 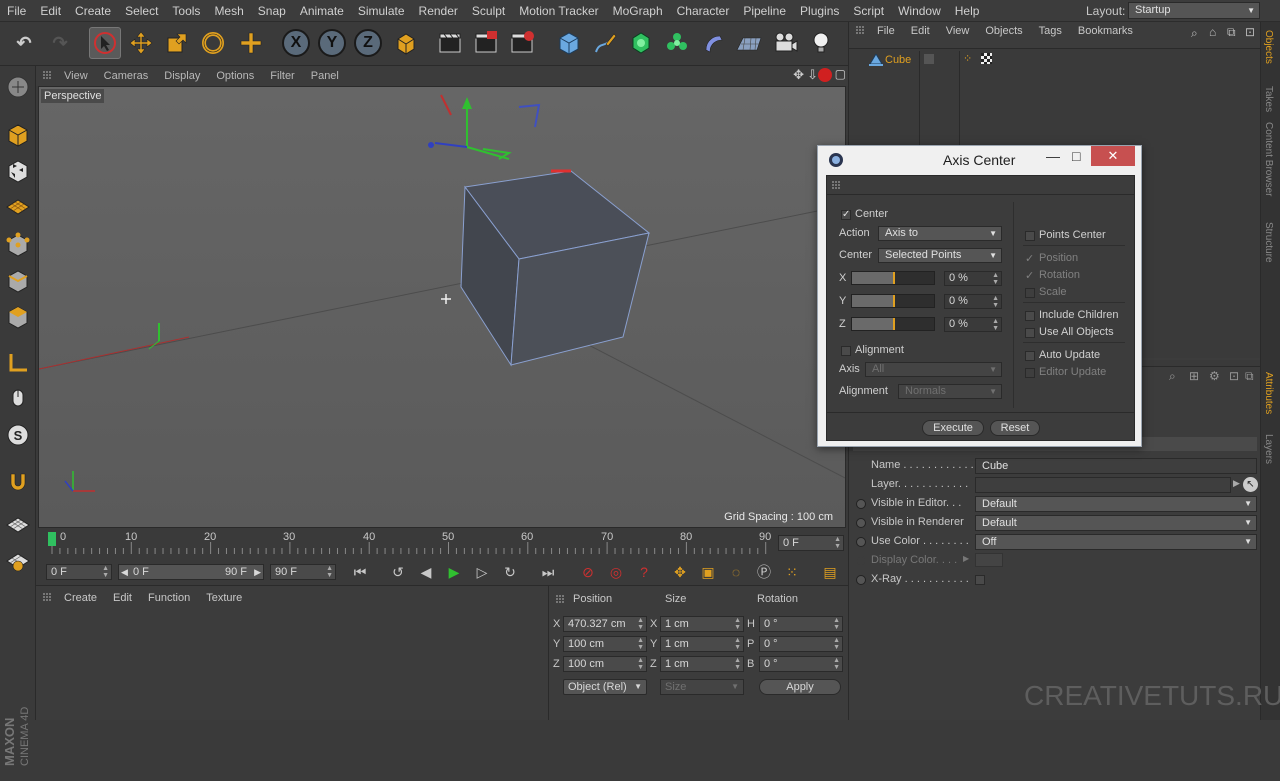 What do you see at coordinates (616, 572) in the screenshot?
I see `autokey-icon: ◎` at bounding box center [616, 572].